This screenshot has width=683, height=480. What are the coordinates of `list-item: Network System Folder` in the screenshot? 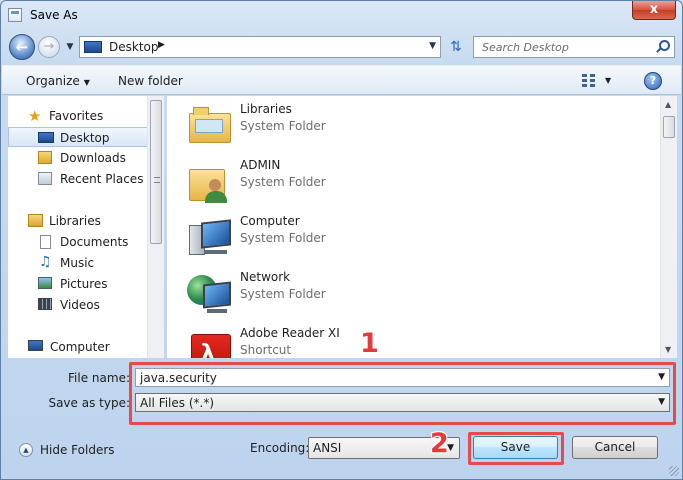 It's located at (335, 293).